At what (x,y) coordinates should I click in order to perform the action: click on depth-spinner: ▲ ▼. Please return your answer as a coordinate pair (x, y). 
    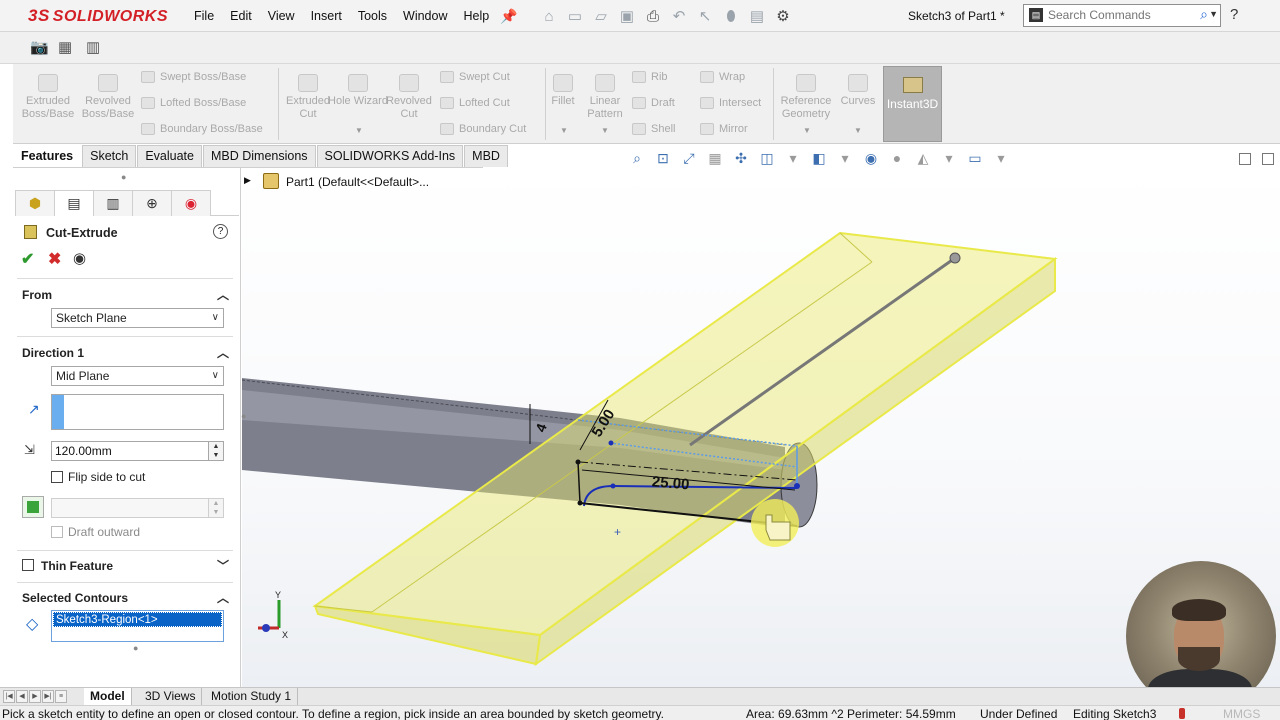
    Looking at the image, I should click on (216, 451).